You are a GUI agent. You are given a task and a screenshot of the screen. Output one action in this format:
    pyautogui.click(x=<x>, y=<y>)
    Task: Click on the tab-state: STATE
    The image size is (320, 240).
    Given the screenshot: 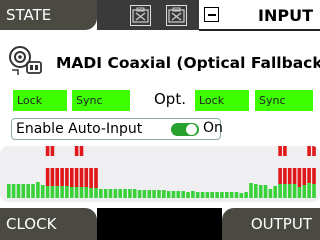 What is the action you would take?
    pyautogui.click(x=48, y=15)
    